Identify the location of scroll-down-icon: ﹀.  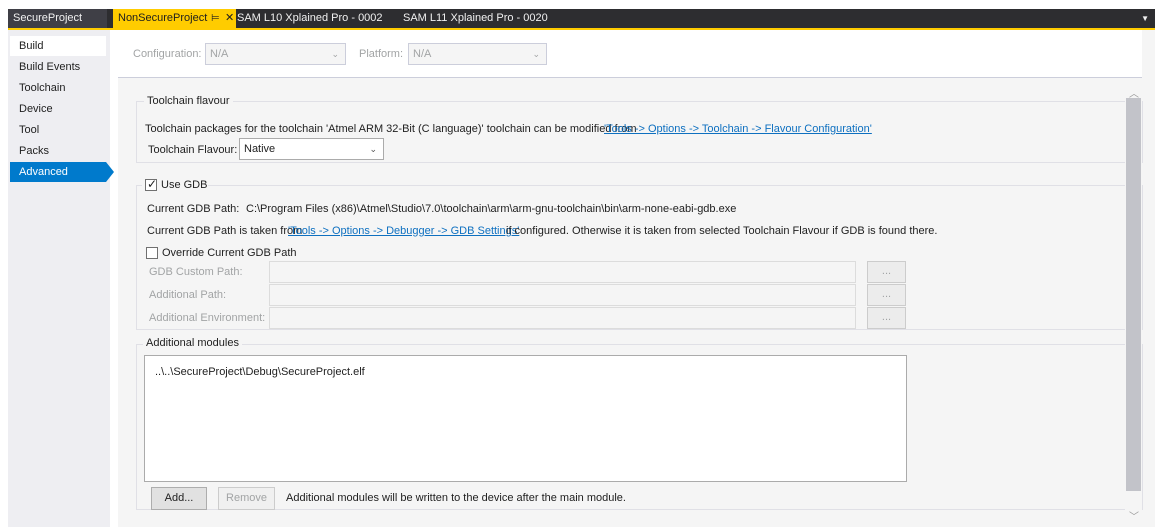
(1134, 515).